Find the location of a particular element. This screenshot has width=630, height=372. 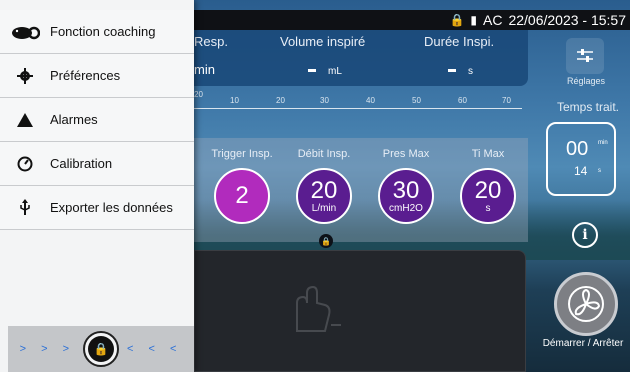

ruler-tick: 60 is located at coordinates (462, 100).